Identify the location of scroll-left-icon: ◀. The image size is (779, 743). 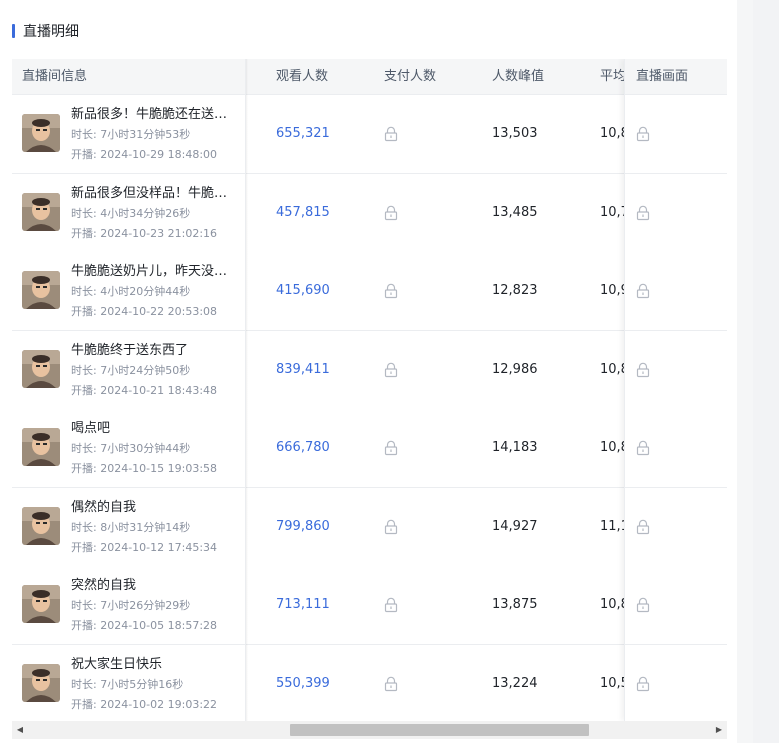
(20, 730).